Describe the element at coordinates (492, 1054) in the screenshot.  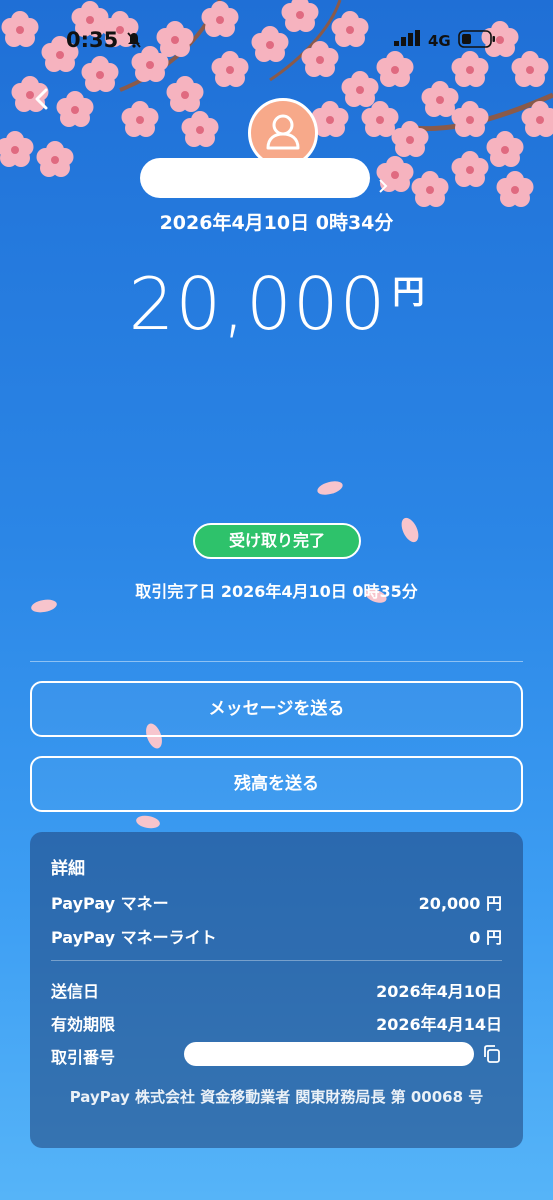
I see `copy-icon` at that location.